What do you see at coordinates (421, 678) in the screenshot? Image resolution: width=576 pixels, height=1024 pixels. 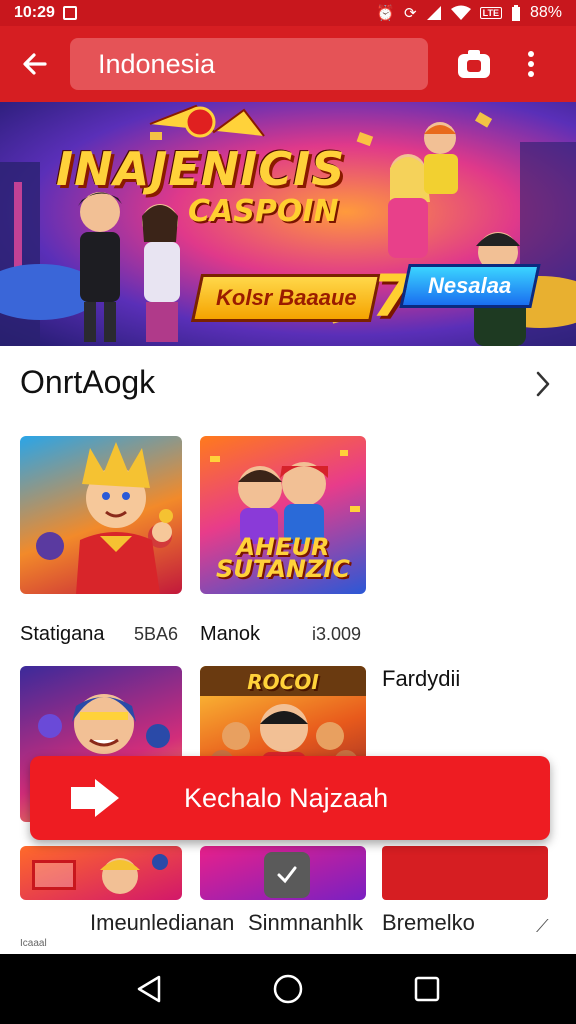 I see `side-label: Fardydii` at bounding box center [421, 678].